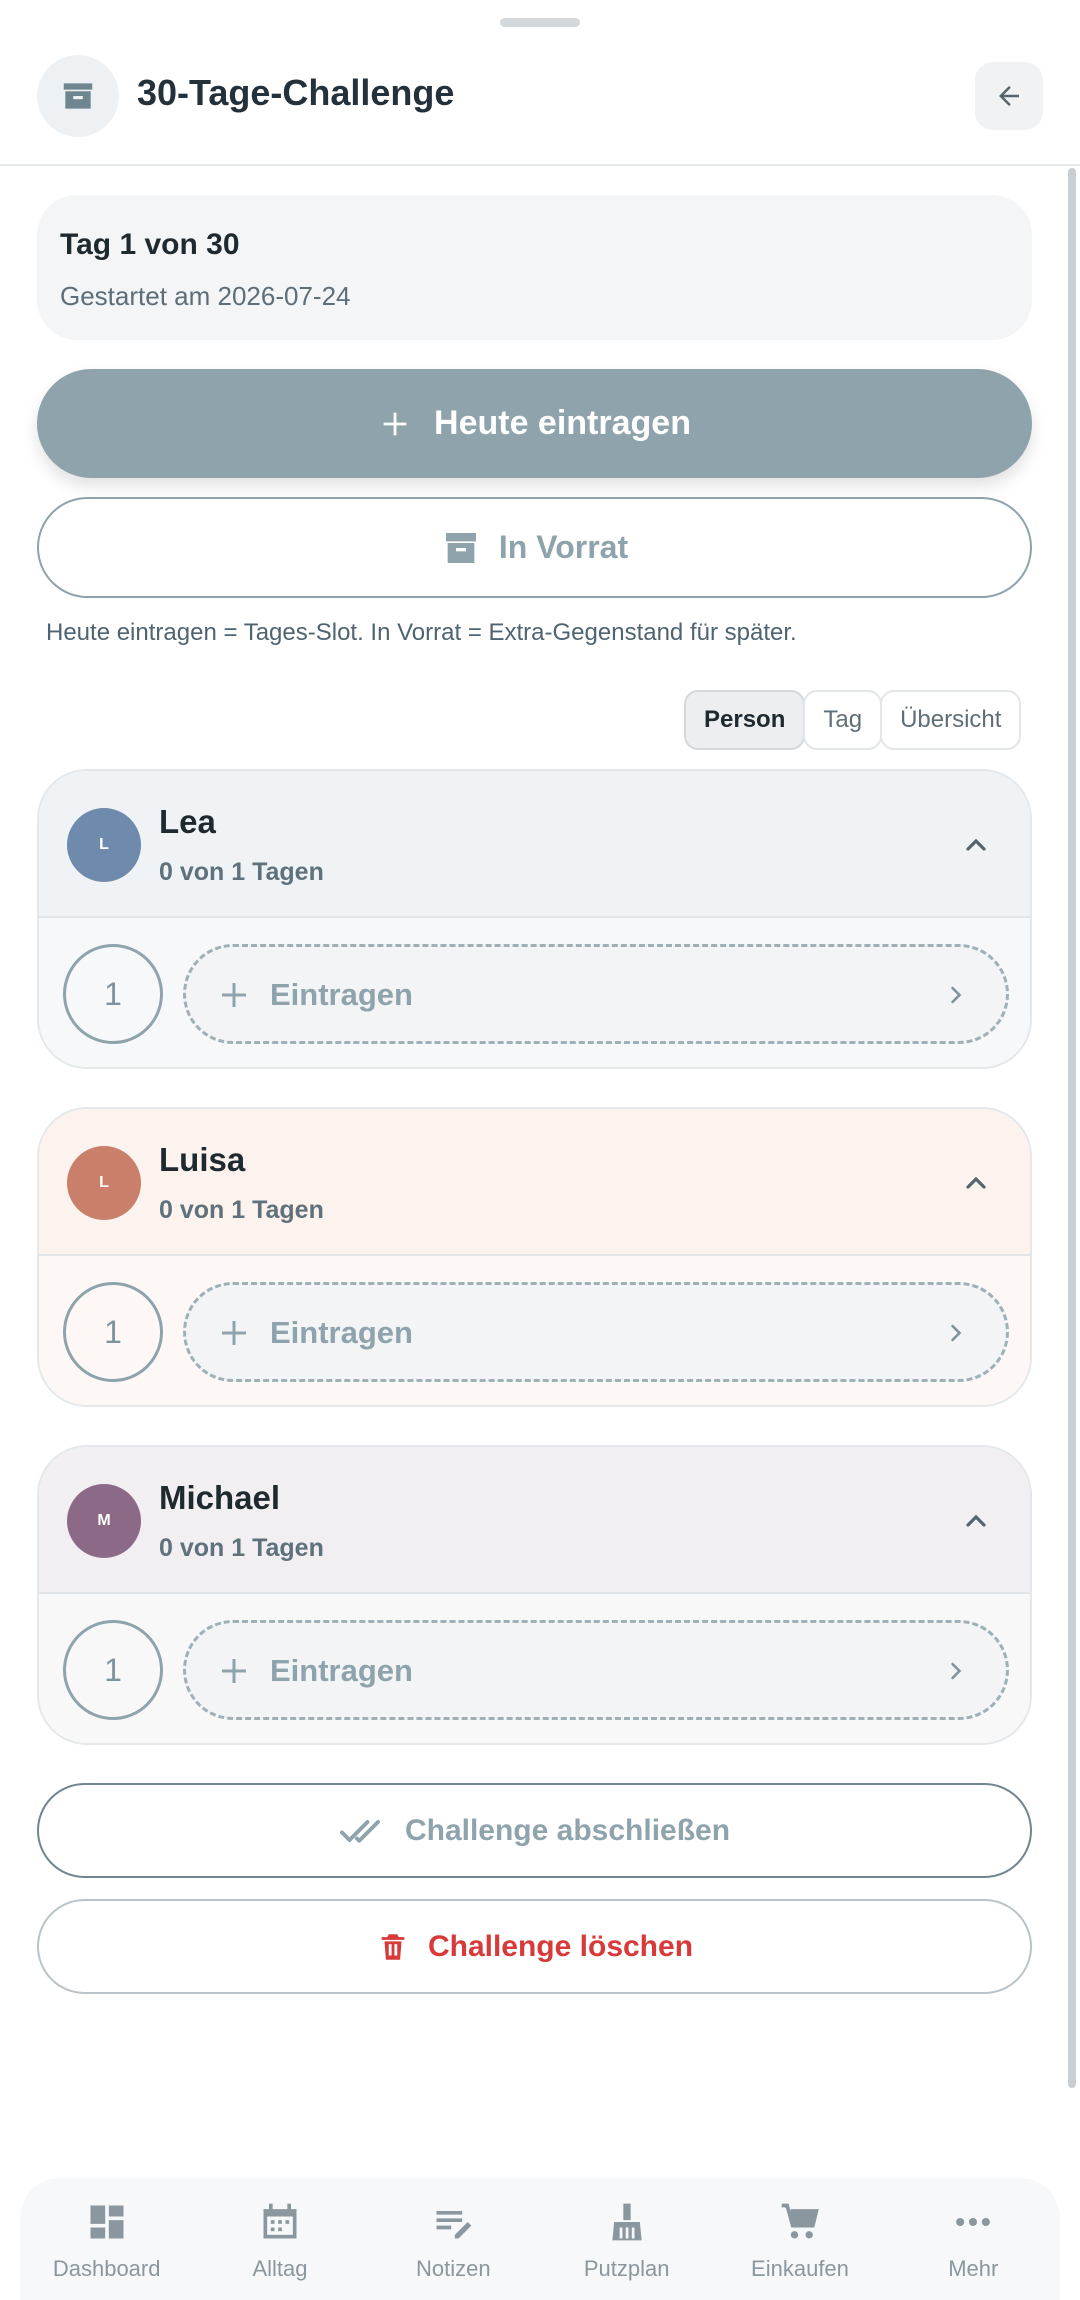 Image resolution: width=1080 pixels, height=2300 pixels. I want to click on more-icon, so click(973, 2222).